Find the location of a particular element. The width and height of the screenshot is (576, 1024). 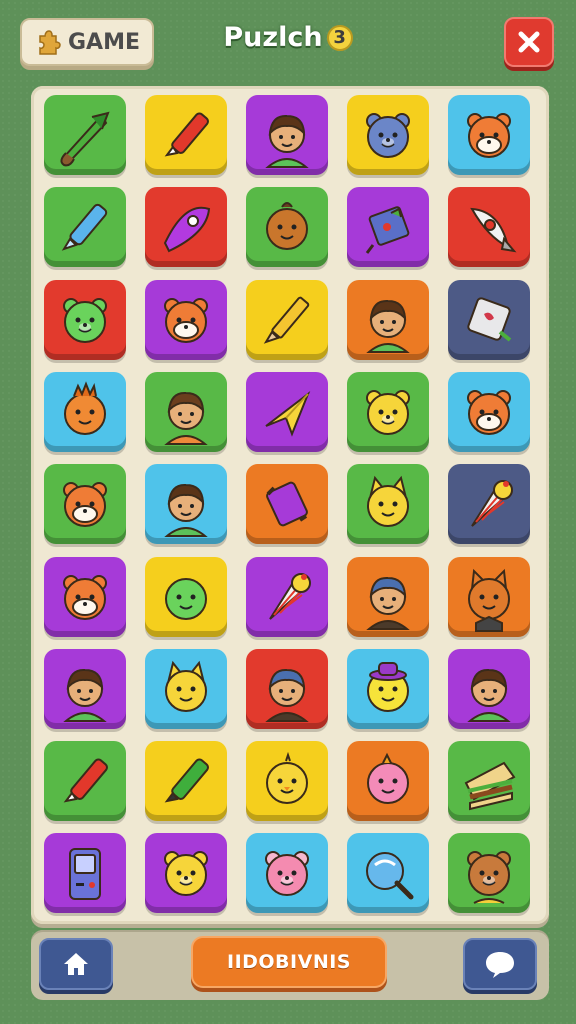

yellow-cat-icon is located at coordinates (388, 501).